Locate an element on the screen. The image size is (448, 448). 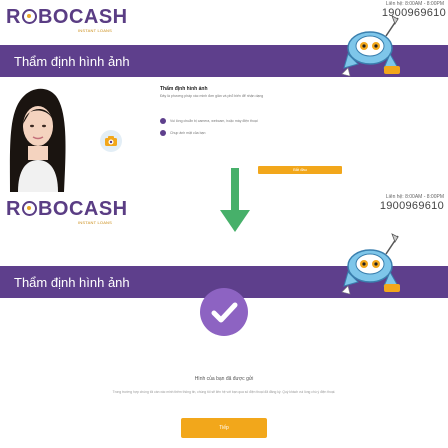
checkmark-icon is located at coordinates (224, 312).